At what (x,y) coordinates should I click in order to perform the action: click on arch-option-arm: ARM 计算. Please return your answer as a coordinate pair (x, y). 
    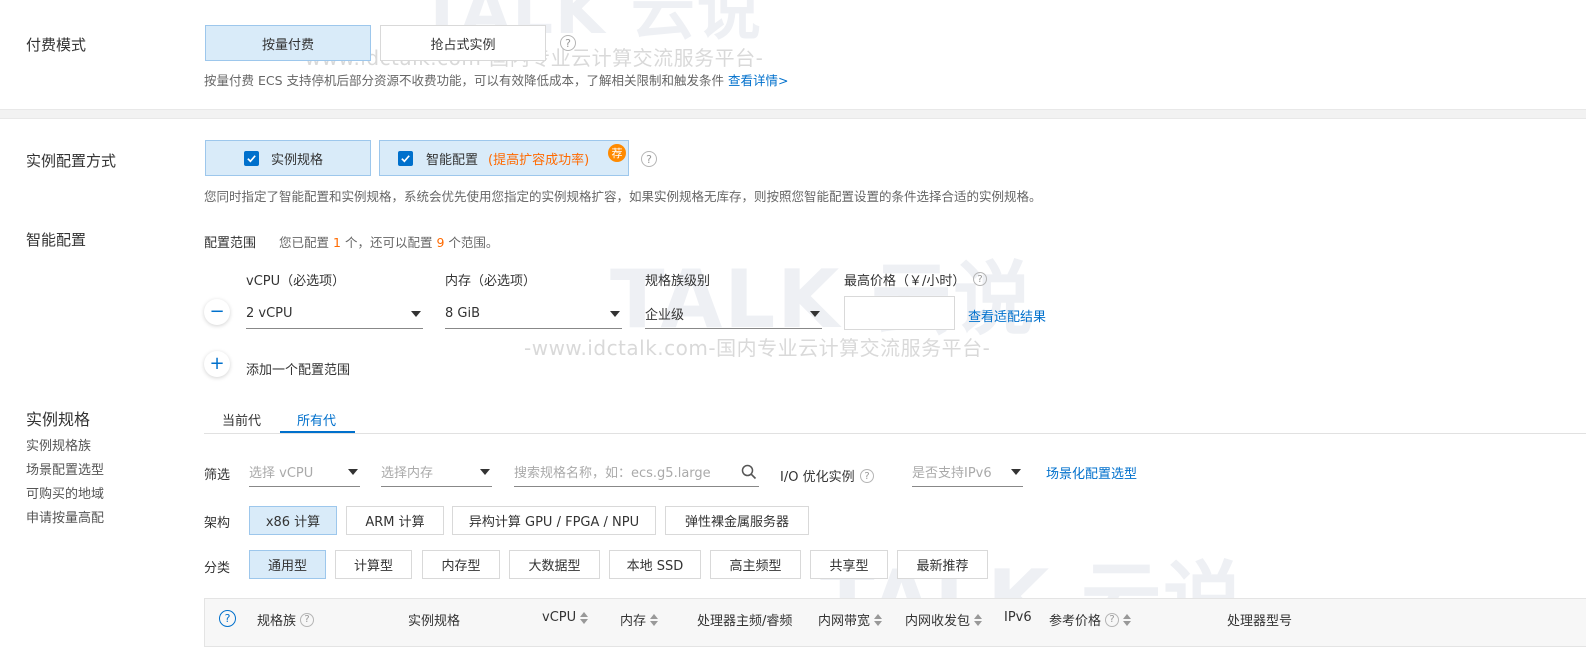
    Looking at the image, I should click on (395, 520).